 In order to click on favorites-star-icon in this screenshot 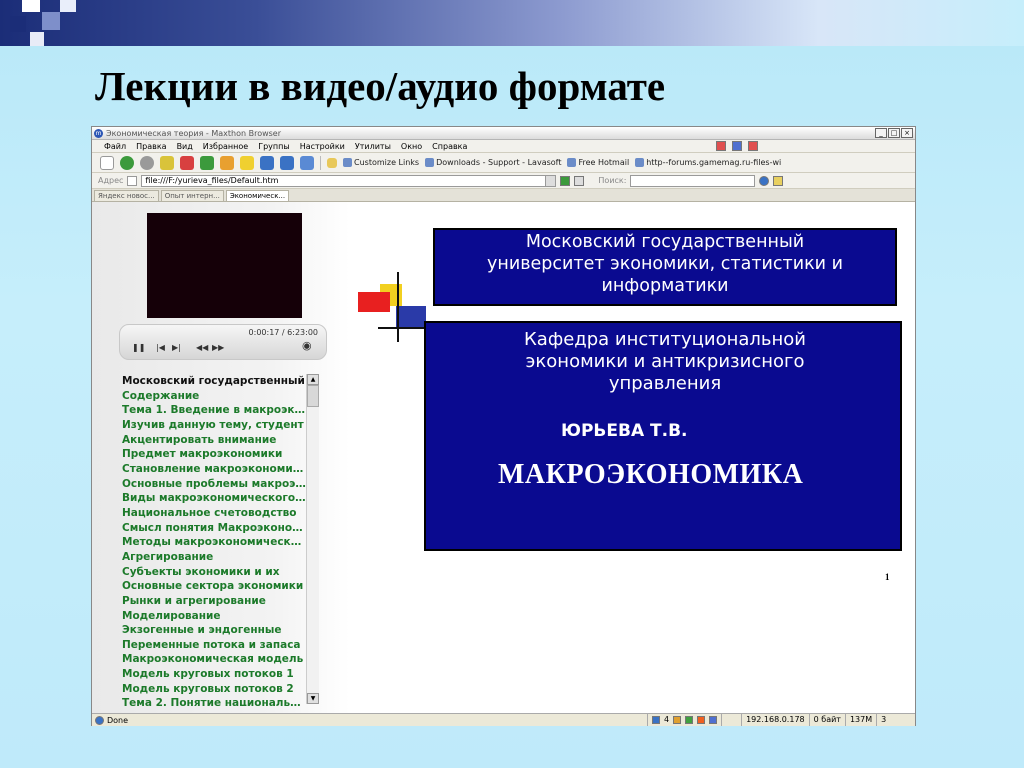, I will do `click(247, 162)`.